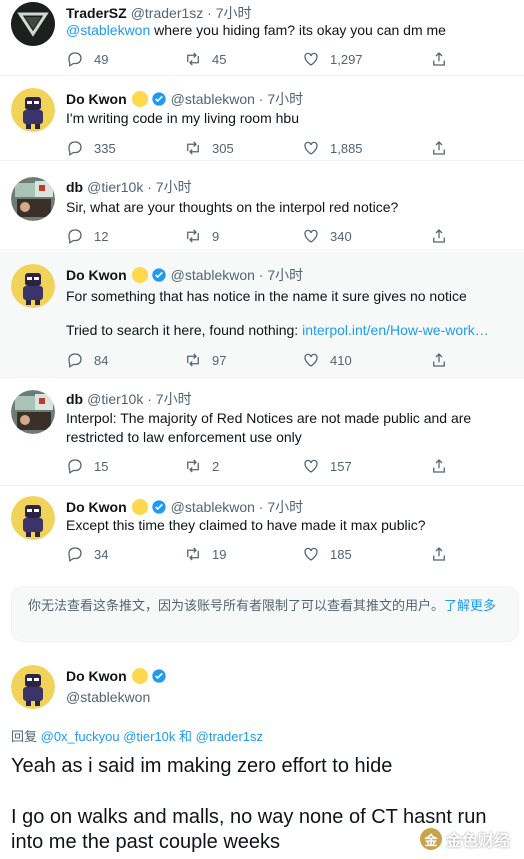 The image size is (524, 859). What do you see at coordinates (219, 59) in the screenshot?
I see `retweet-count: 45` at bounding box center [219, 59].